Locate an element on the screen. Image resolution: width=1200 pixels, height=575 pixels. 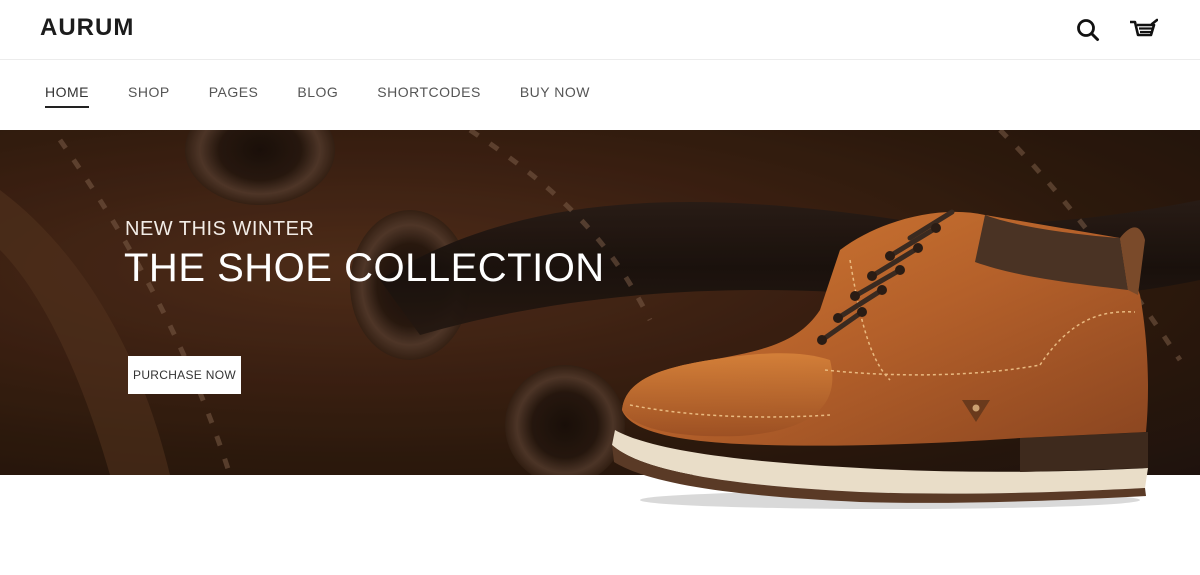
purchase-now-button: PURCHASE NOW is located at coordinates (184, 375).